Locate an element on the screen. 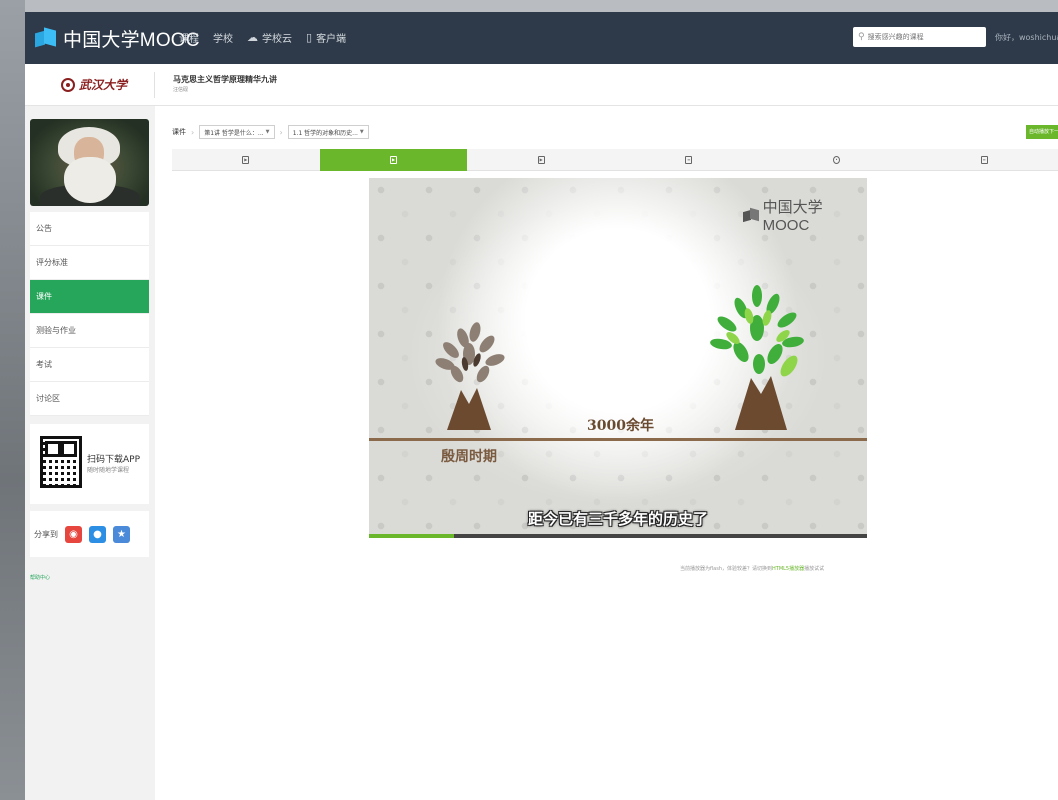 This screenshot has width=1058, height=800. school-seal-icon is located at coordinates (68, 84).